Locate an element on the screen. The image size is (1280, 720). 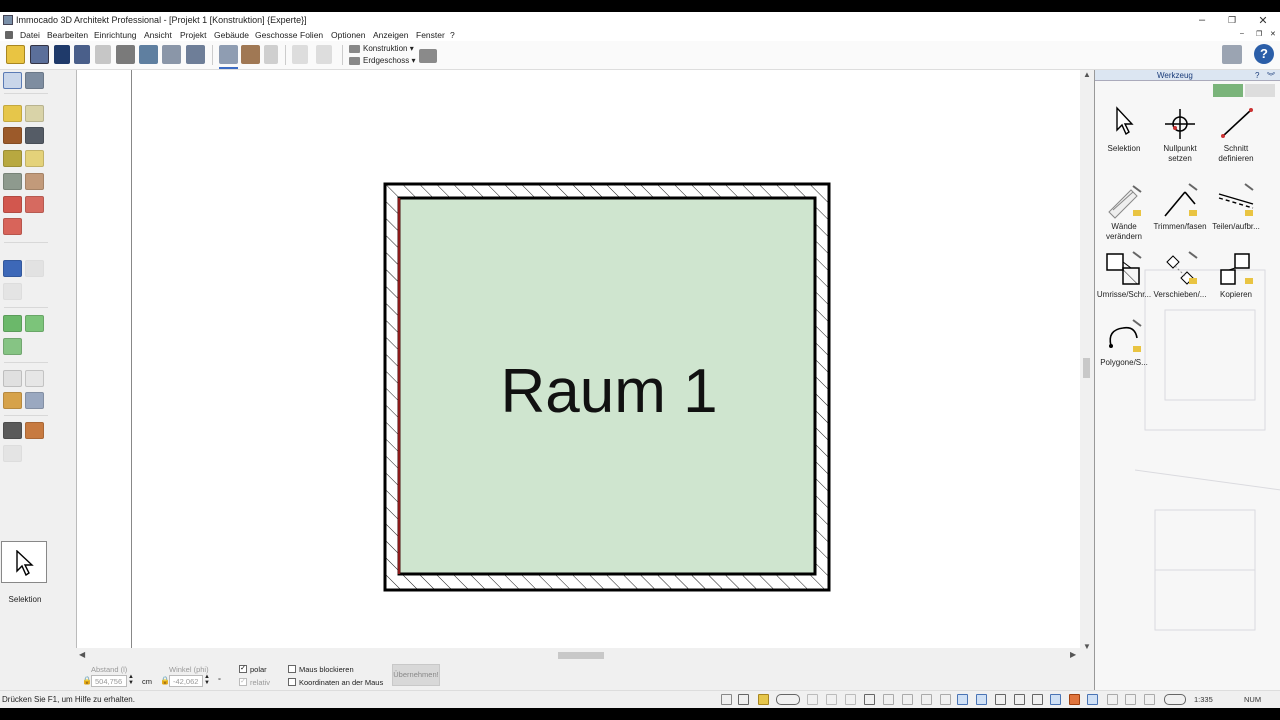
screen-icon is located at coordinates (148, 54).